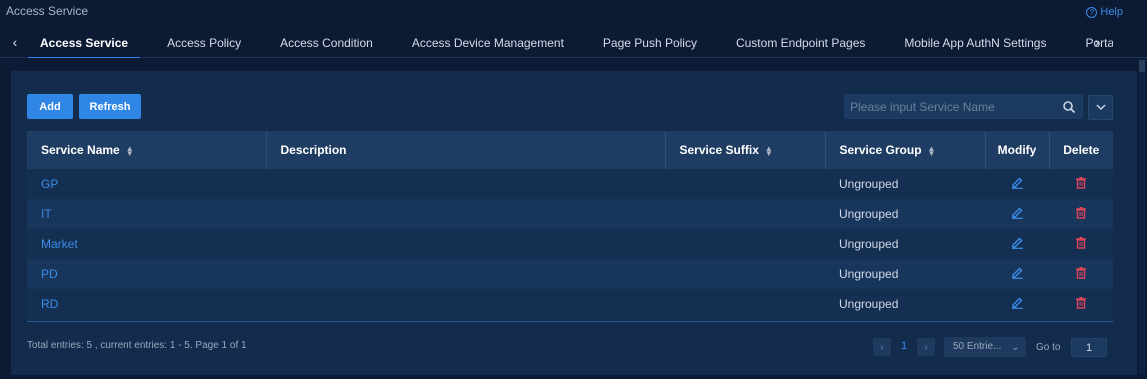  I want to click on table-row: RD Ungrouped, so click(570, 304).